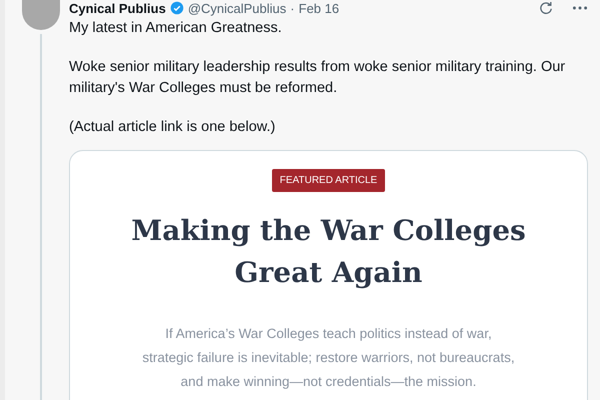  I want to click on article-summary: If America’s War Colleges teach politics instead of war, strategic failure is inevitable; restore warriors, not bureaucrats, and make winning—not credentials—the mission., so click(328, 358).